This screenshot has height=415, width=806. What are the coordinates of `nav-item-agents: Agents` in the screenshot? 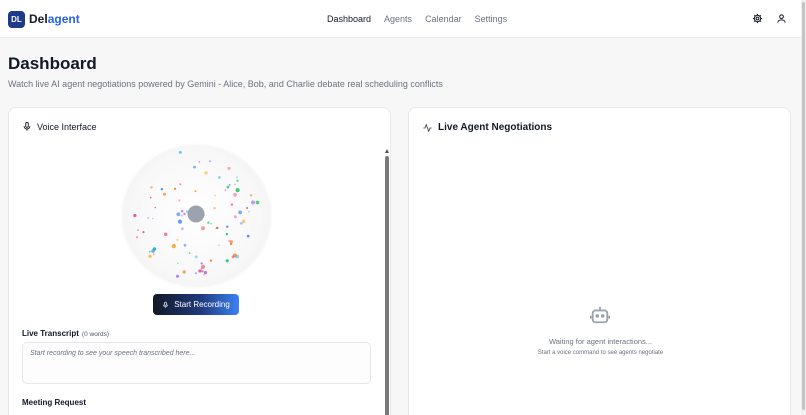 It's located at (398, 19).